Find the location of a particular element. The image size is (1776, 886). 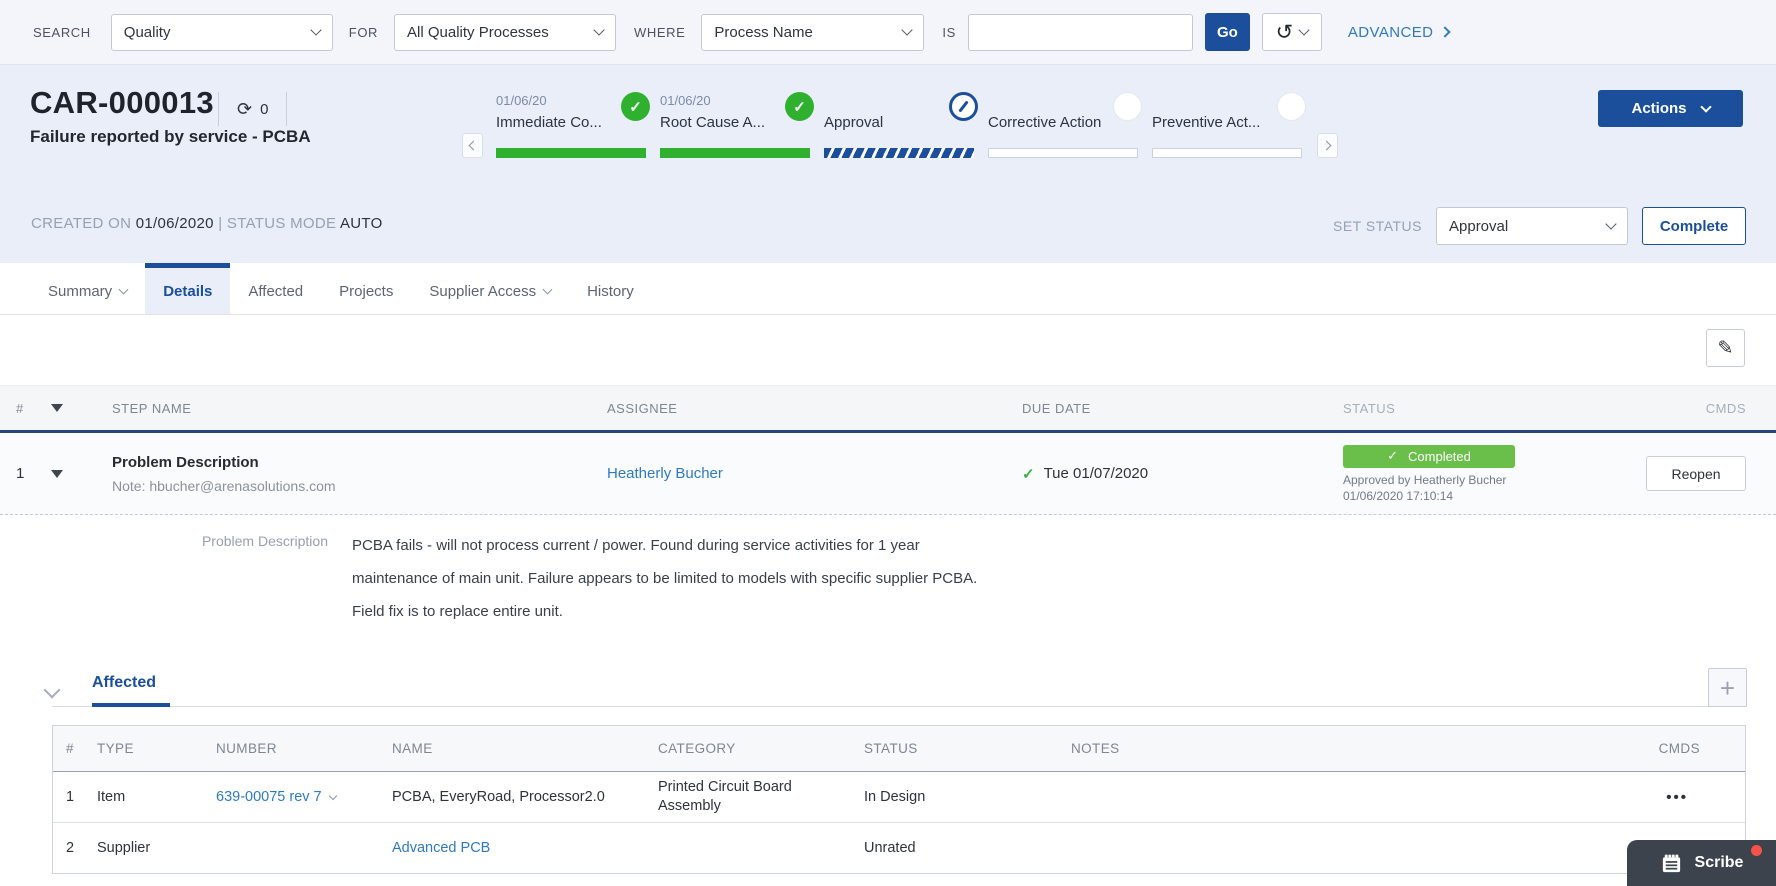

tab-supplier-access: Supplier Access is located at coordinates (490, 288).